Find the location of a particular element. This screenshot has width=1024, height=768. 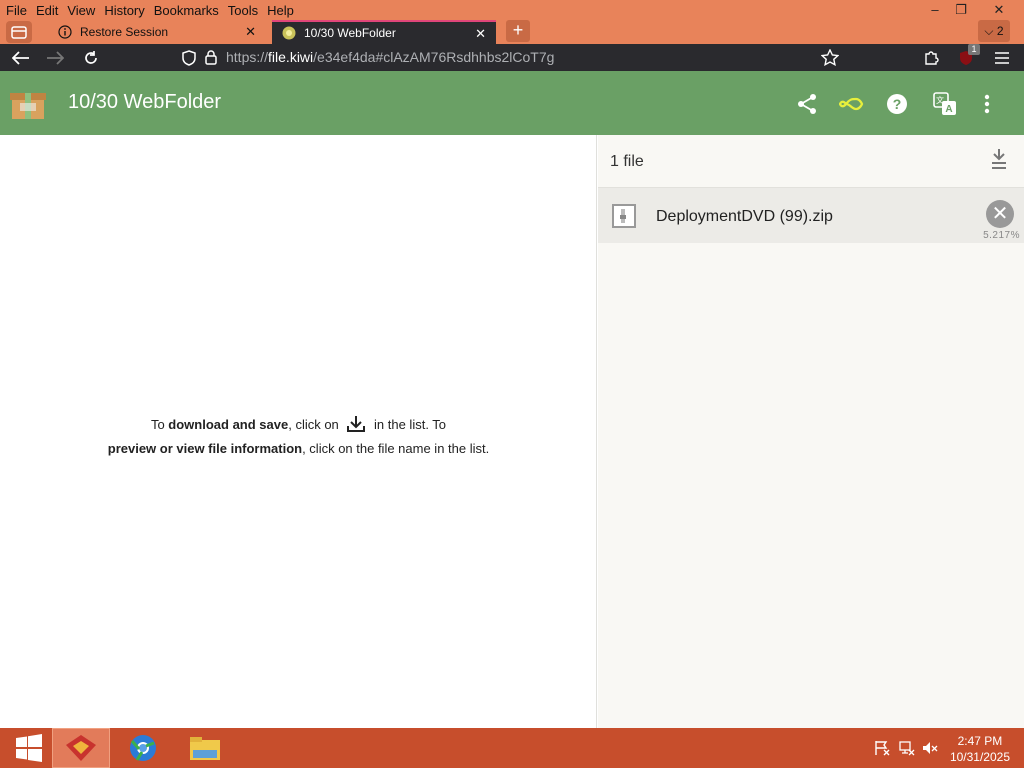

download-all-icon is located at coordinates (999, 159).